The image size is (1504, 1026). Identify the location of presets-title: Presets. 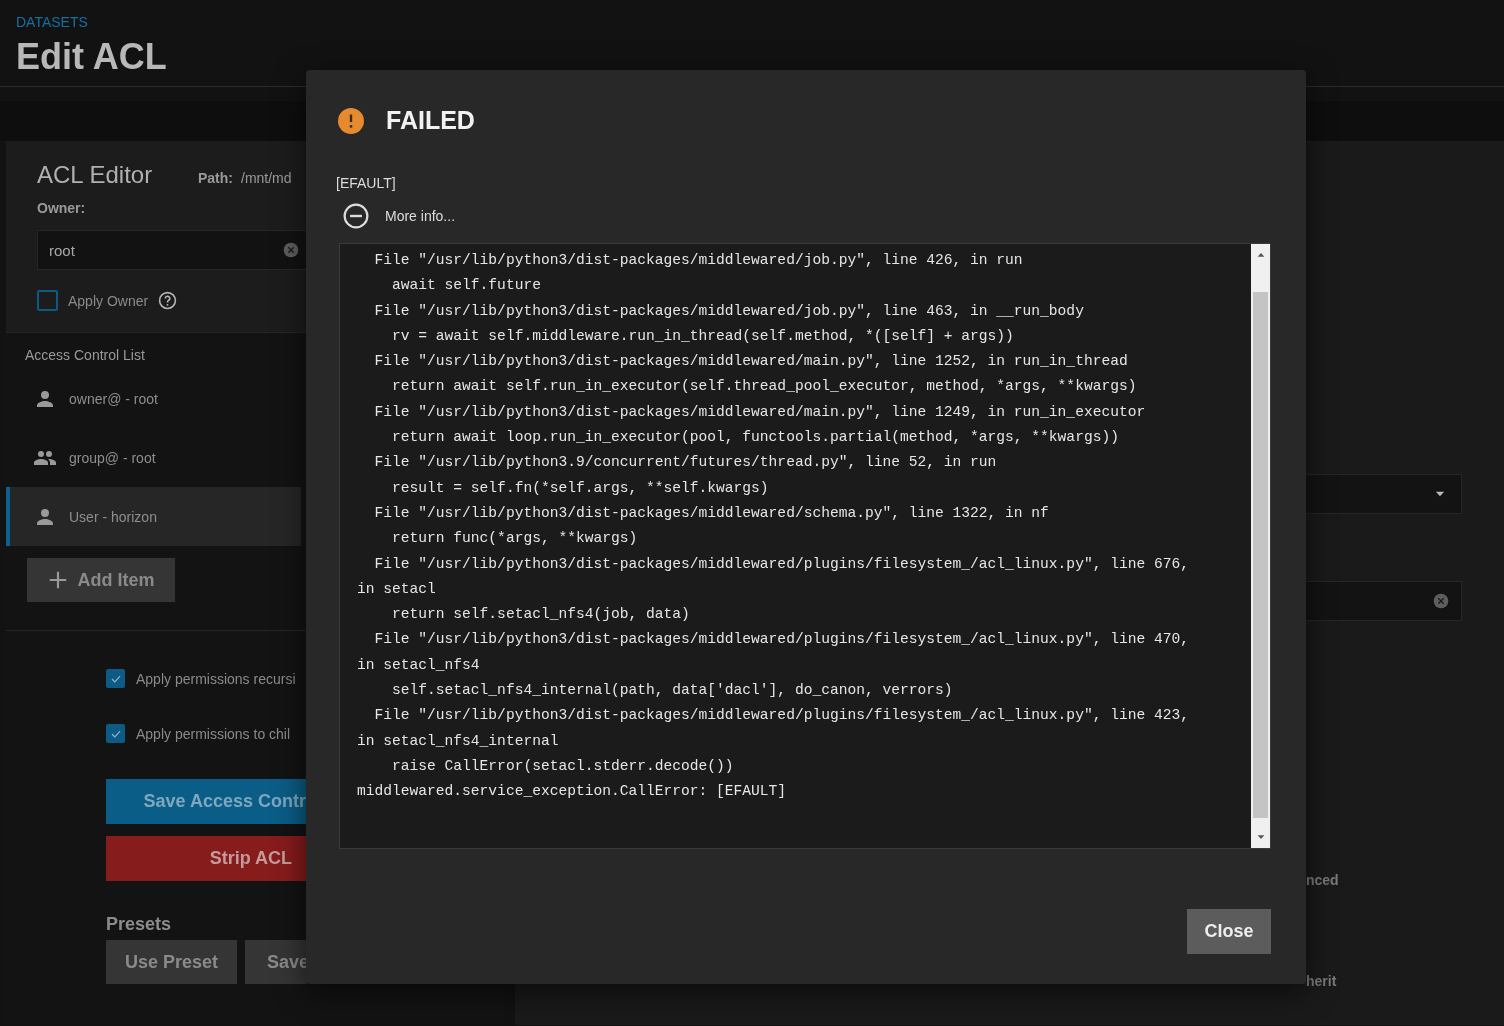
(139, 924).